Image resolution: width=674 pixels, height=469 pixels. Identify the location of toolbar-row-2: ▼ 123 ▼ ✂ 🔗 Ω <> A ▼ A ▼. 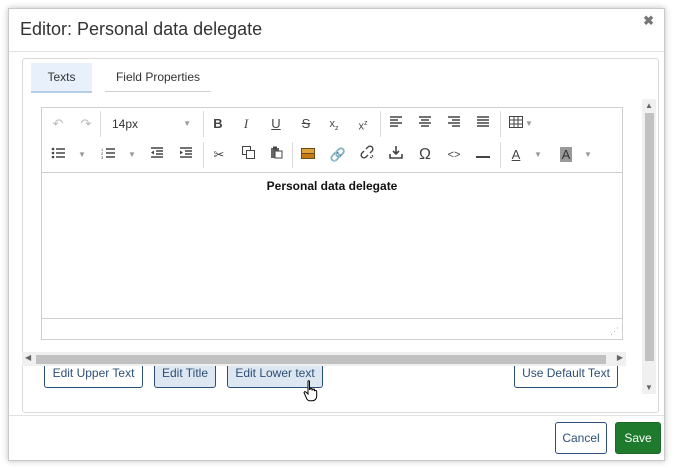
(332, 155).